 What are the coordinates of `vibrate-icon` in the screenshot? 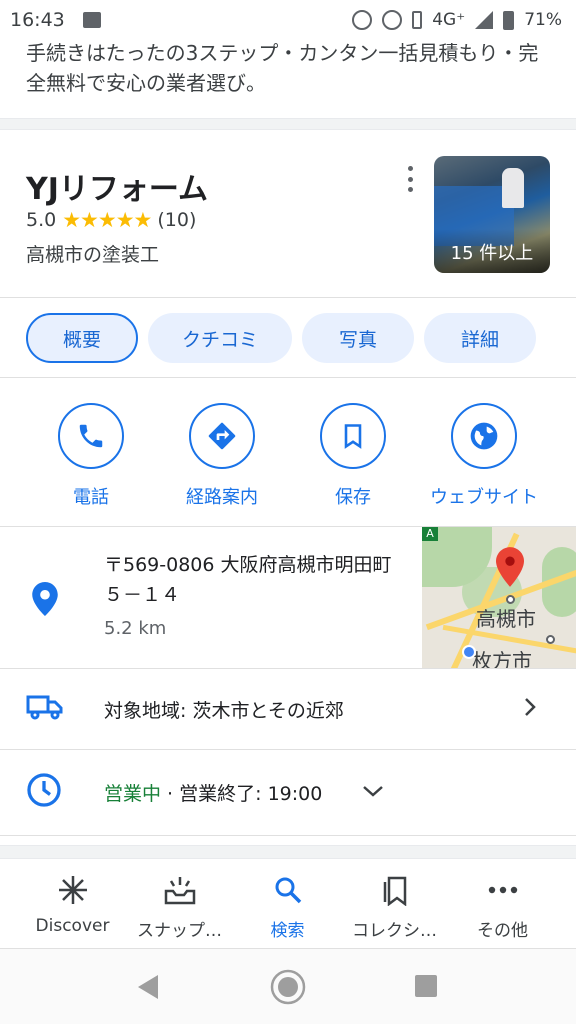 It's located at (417, 20).